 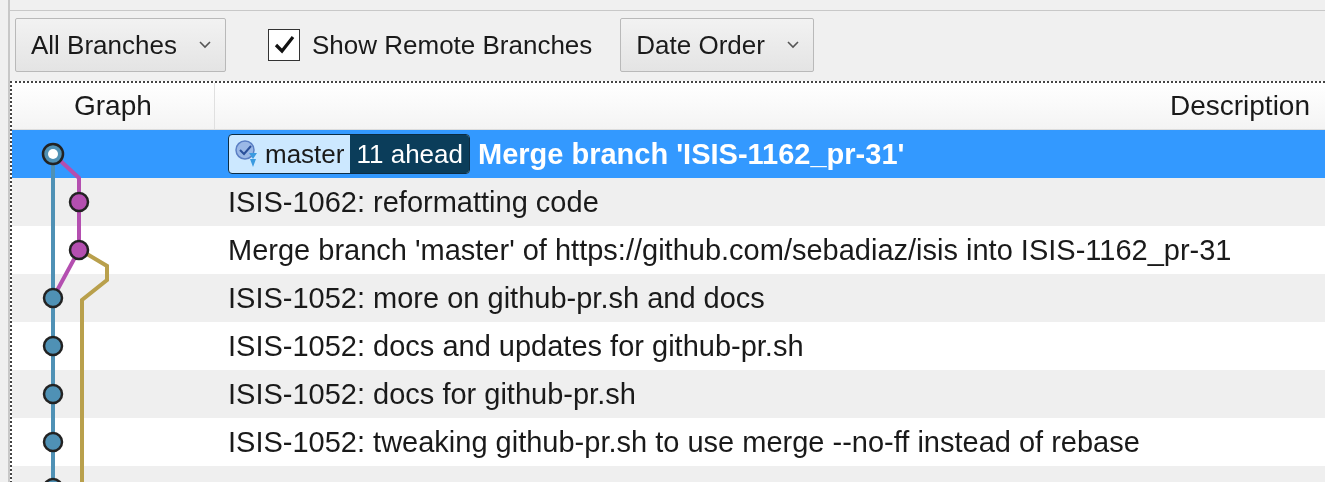 What do you see at coordinates (684, 442) in the screenshot?
I see `commit-message: ISIS-1052: tweaking github-pr.sh to use merge --no-ff instead of rebase` at bounding box center [684, 442].